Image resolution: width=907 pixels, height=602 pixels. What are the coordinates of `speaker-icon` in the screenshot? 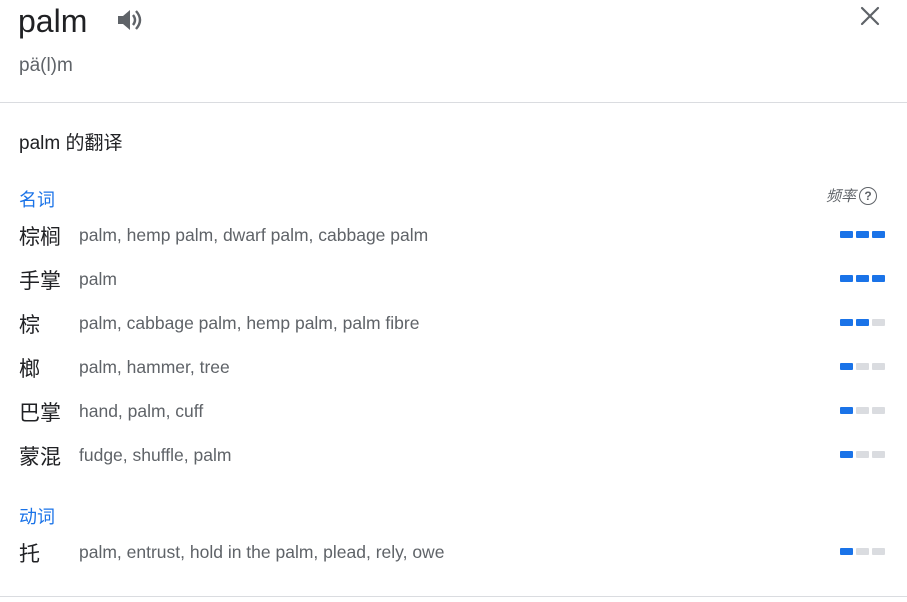 It's located at (130, 20).